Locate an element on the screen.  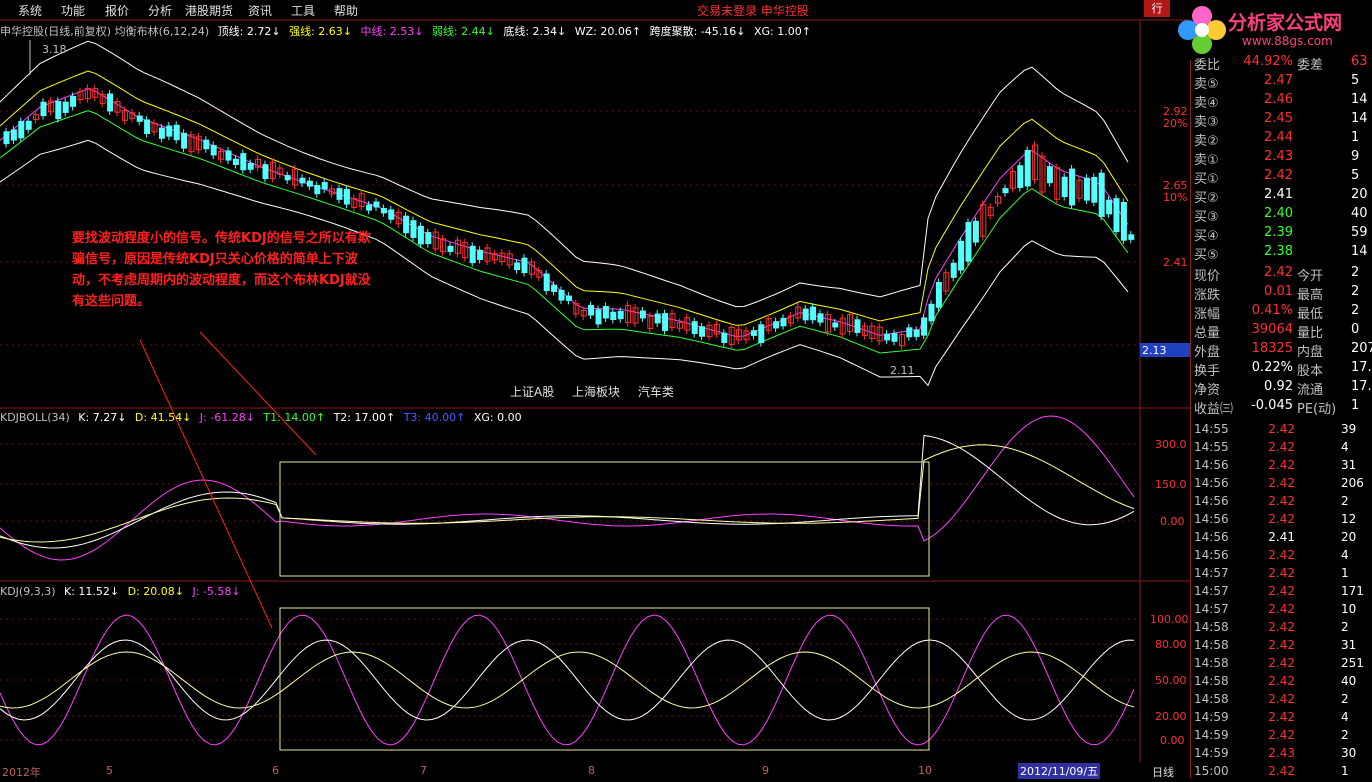
tick-time: 14:59 is located at coordinates (1211, 717).